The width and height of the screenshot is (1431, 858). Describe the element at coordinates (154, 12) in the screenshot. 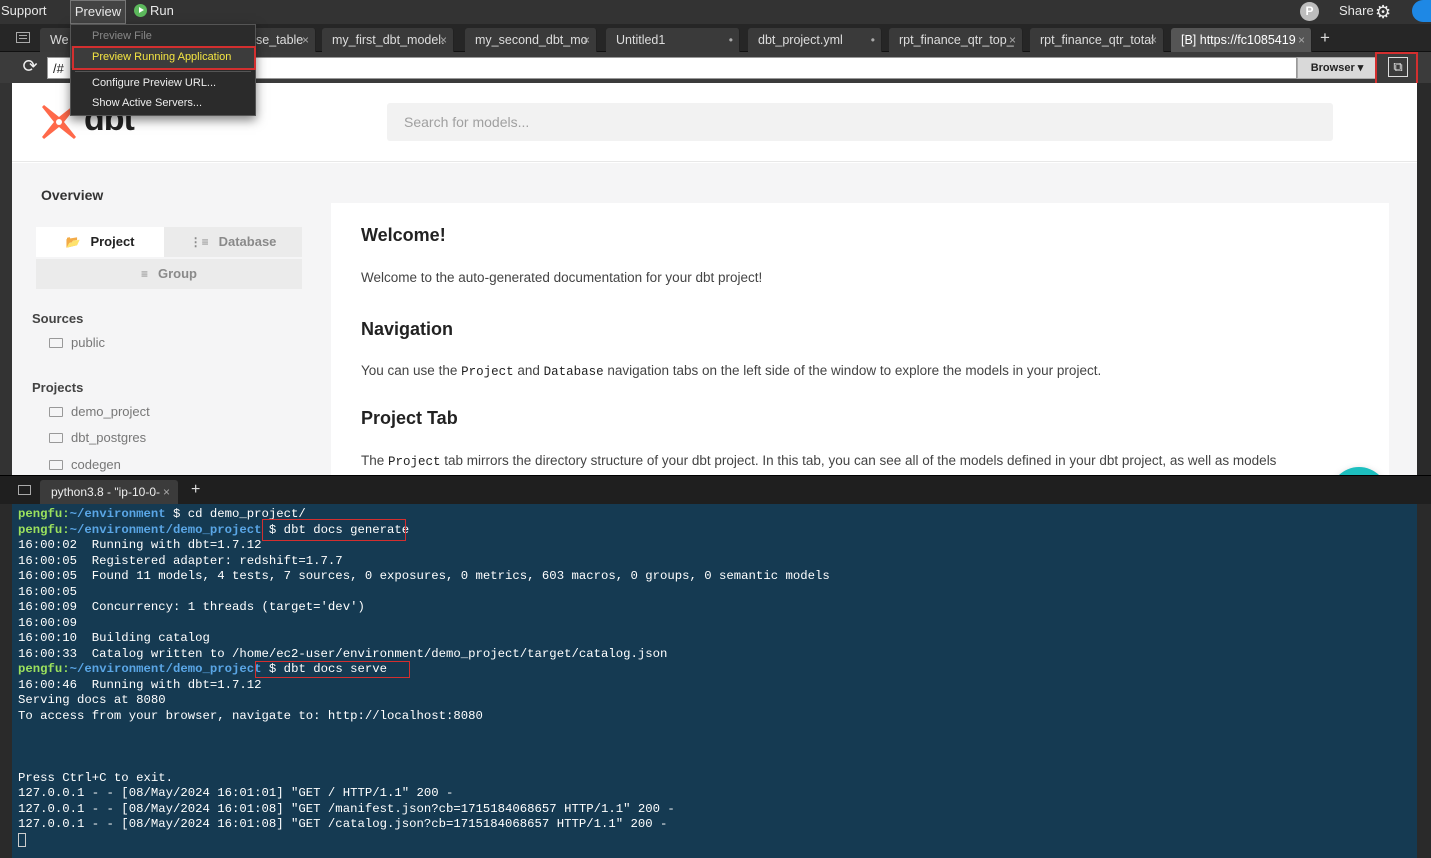

I see `menu-run: Run` at that location.